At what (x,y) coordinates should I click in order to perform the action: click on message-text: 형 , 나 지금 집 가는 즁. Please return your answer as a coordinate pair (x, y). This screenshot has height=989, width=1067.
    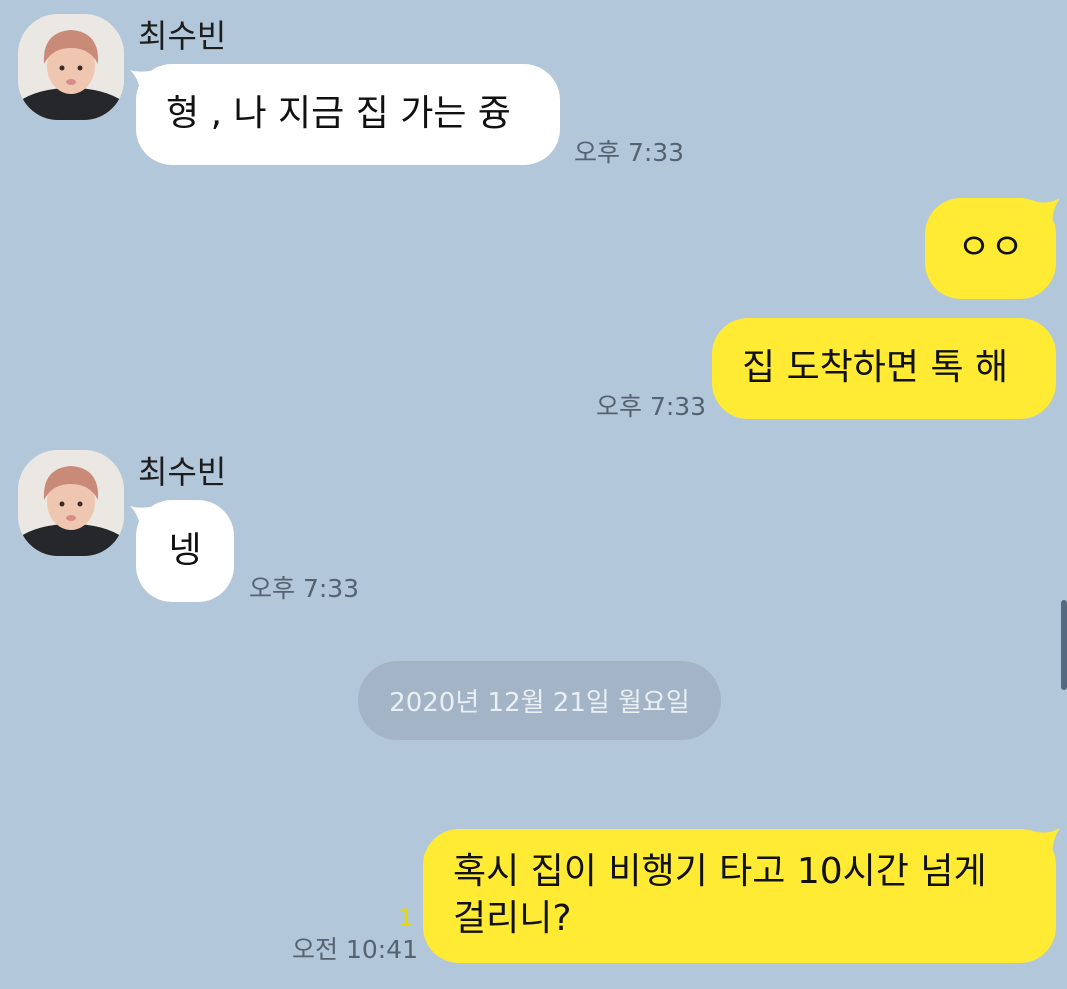
    Looking at the image, I should click on (339, 114).